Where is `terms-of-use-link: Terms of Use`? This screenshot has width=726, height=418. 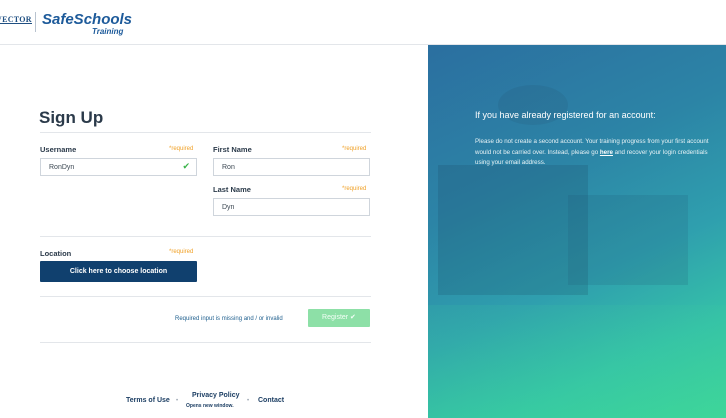 terms-of-use-link: Terms of Use is located at coordinates (148, 400).